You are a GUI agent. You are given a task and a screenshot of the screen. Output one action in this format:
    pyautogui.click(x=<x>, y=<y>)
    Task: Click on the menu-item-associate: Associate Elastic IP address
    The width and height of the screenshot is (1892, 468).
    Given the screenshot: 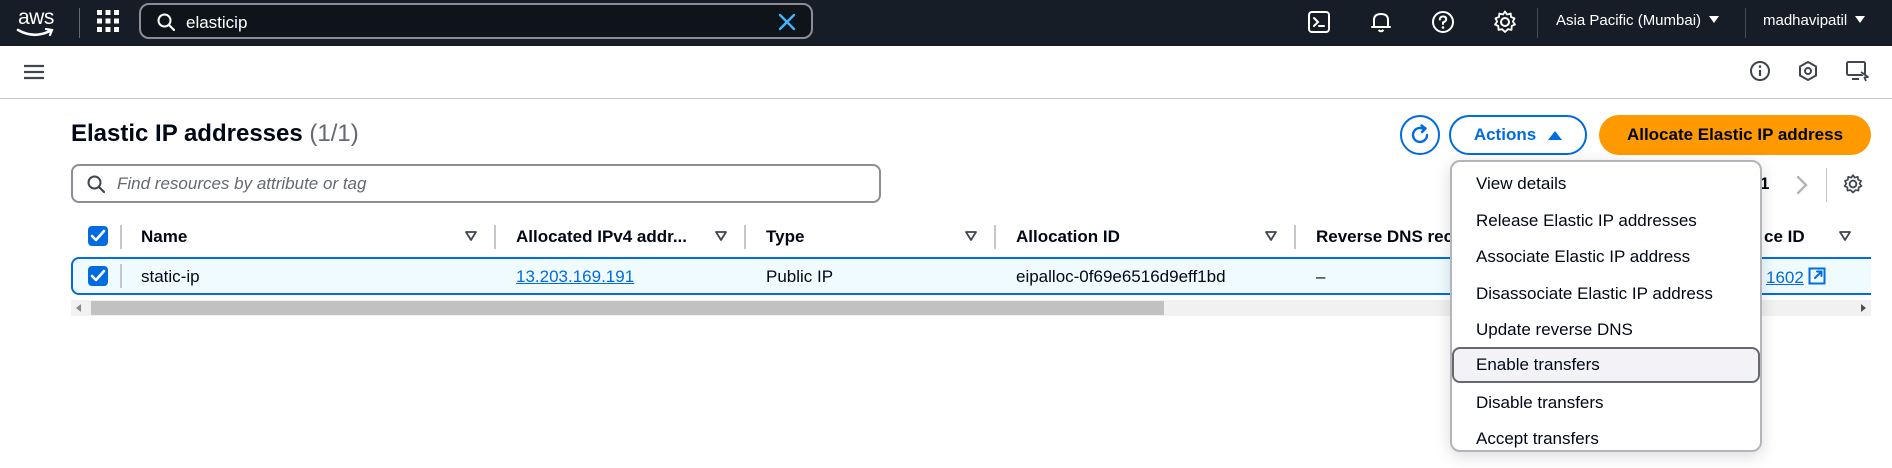 What is the action you would take?
    pyautogui.click(x=1606, y=257)
    